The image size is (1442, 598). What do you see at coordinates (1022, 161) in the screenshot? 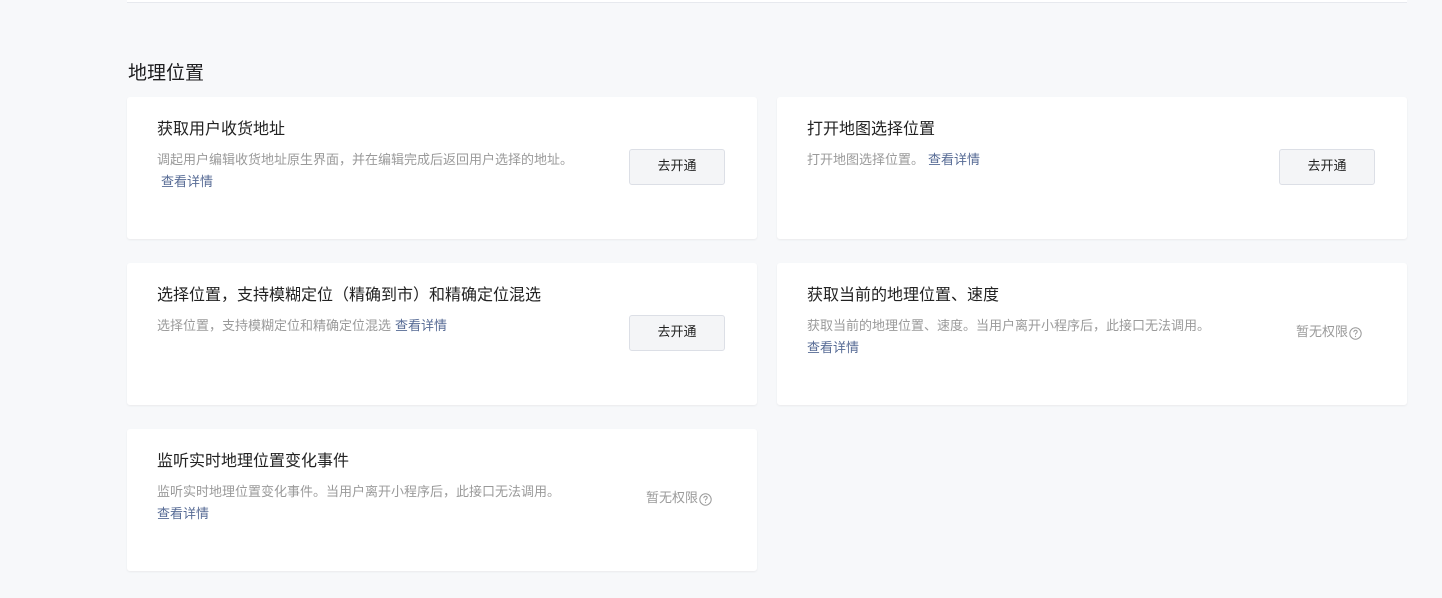
I see `card-description: 打开地图选择位置。 查看详情` at bounding box center [1022, 161].